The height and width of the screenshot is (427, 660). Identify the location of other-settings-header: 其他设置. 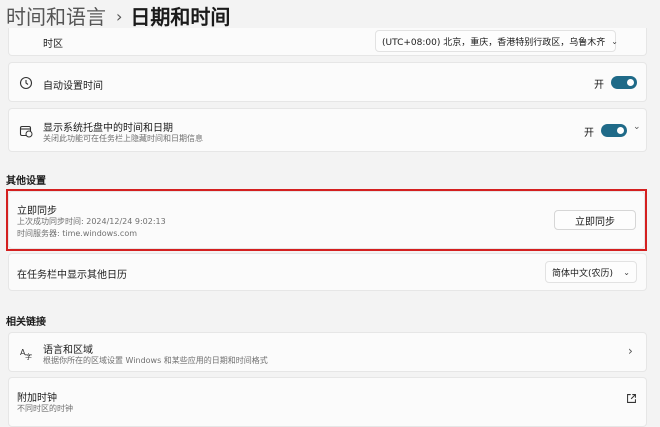
(26, 181).